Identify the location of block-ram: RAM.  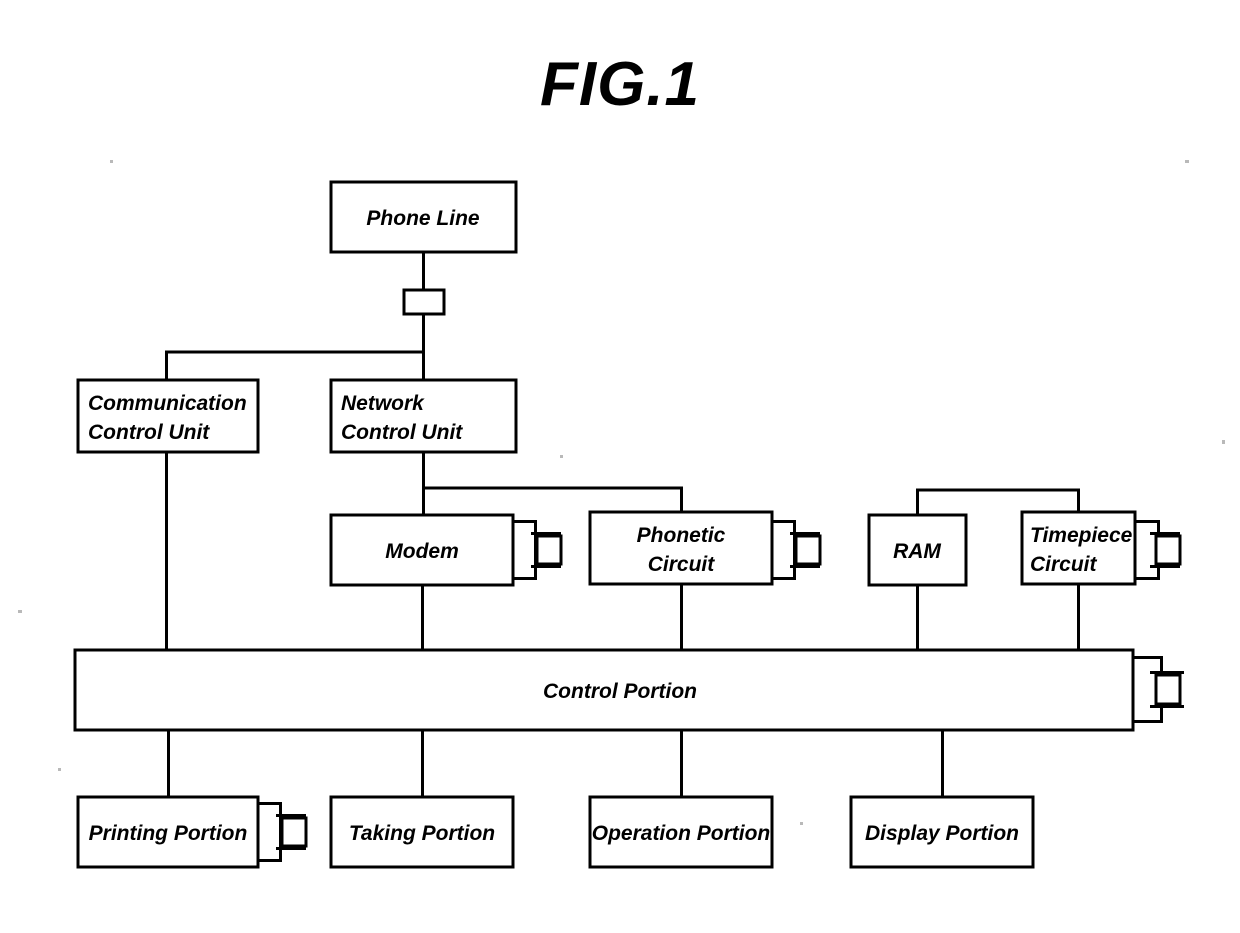
(917, 550).